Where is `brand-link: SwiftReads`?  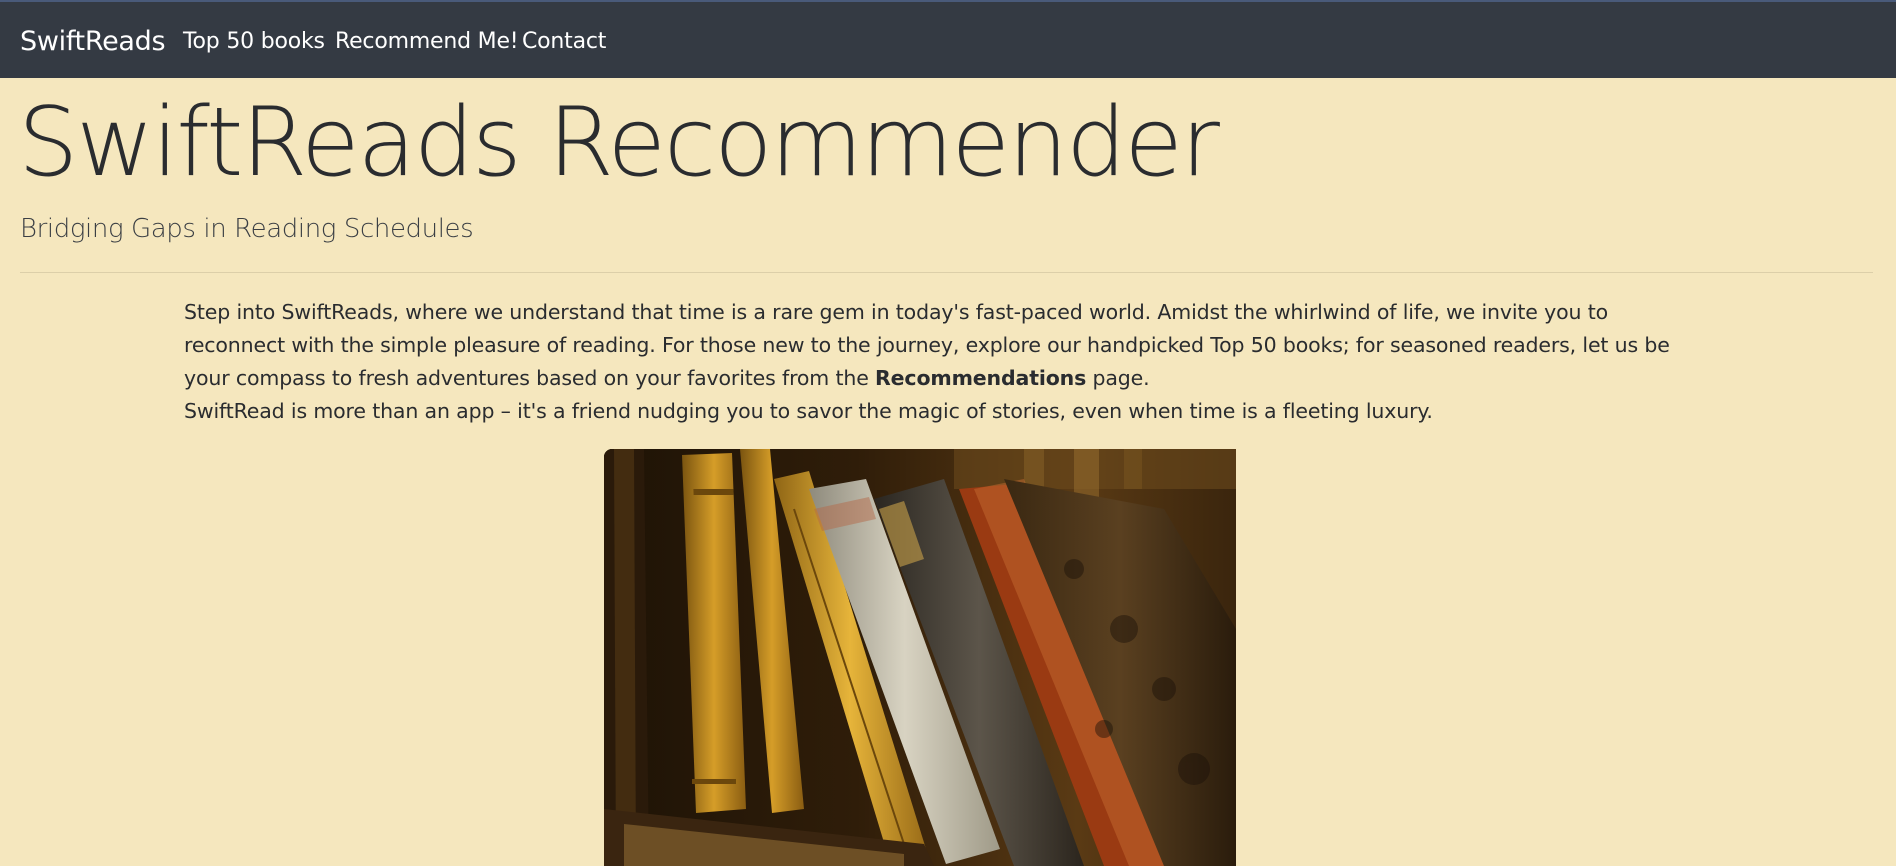 brand-link: SwiftReads is located at coordinates (93, 41).